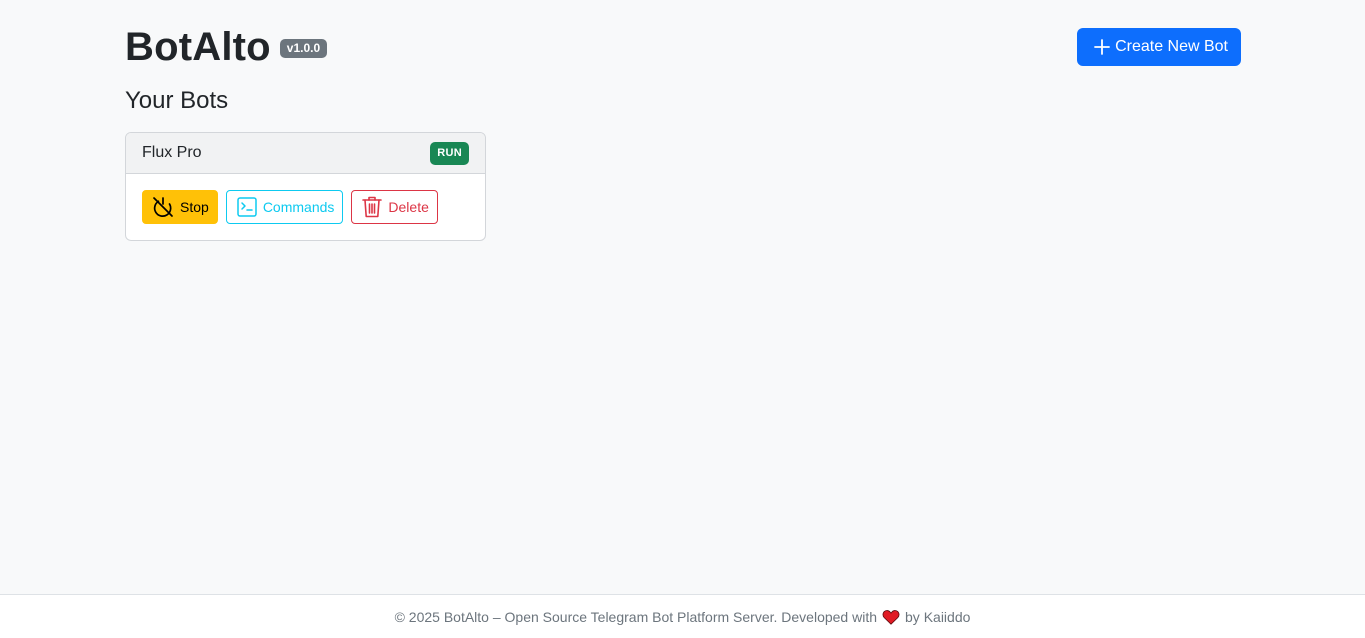 Image resolution: width=1365 pixels, height=638 pixels. I want to click on brand: BotAlto v1.0.0, so click(226, 47).